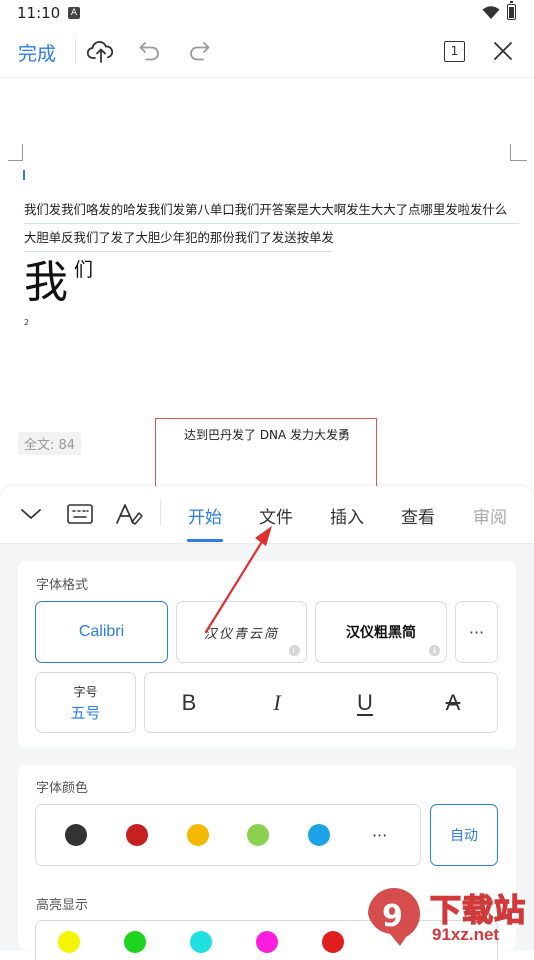 The width and height of the screenshot is (534, 960). What do you see at coordinates (24, 175) in the screenshot?
I see `text-cursor` at bounding box center [24, 175].